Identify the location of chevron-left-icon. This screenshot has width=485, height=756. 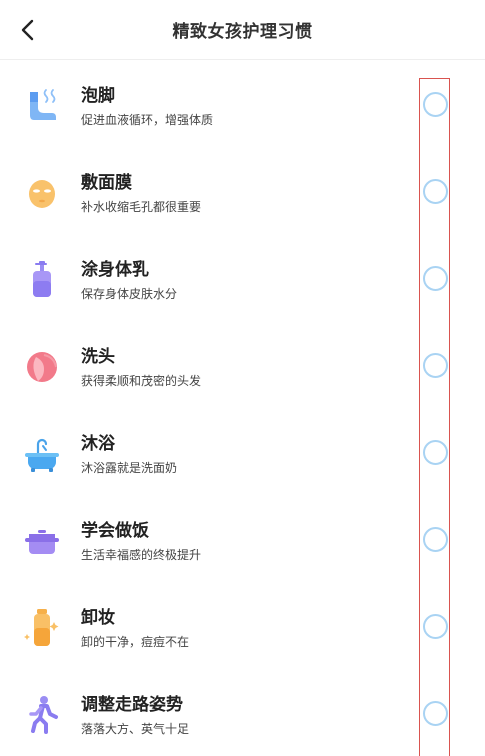
(27, 30).